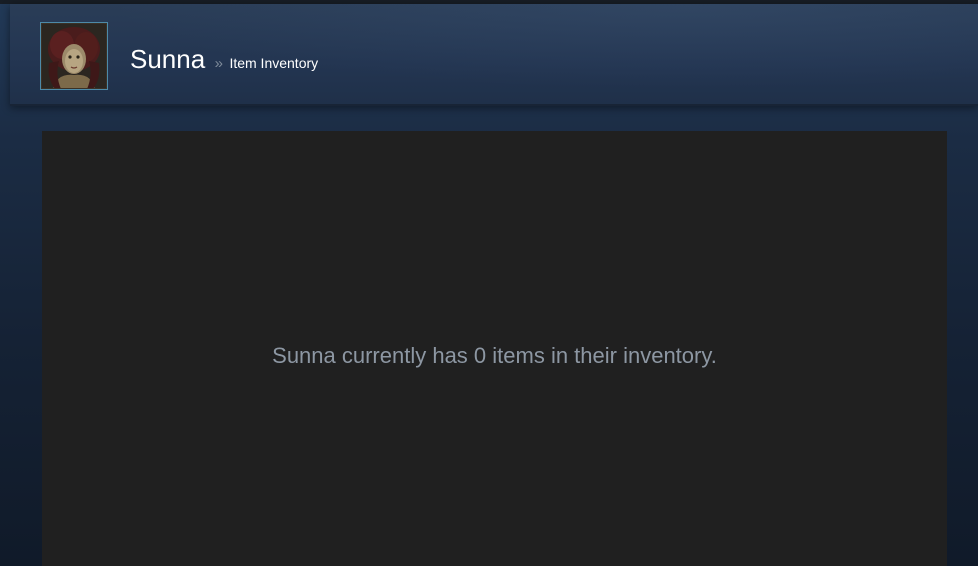 The height and width of the screenshot is (566, 978). What do you see at coordinates (167, 59) in the screenshot?
I see `persona-name-link: Sunna` at bounding box center [167, 59].